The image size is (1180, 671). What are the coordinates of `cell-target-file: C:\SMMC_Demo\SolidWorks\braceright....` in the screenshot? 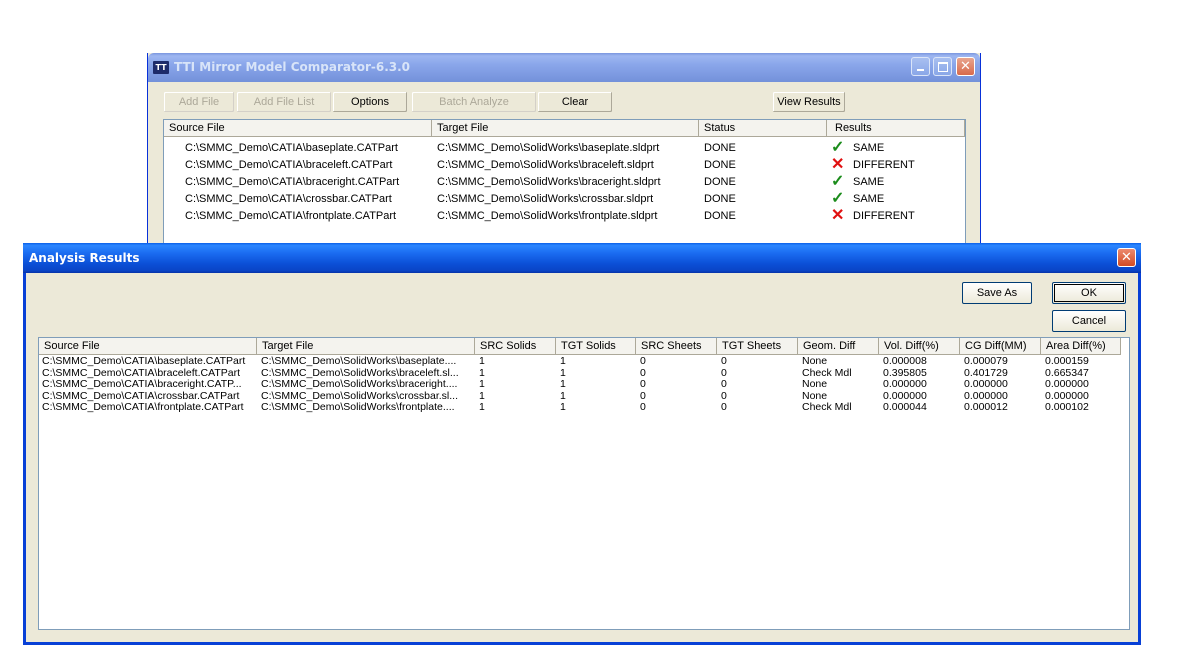 It's located at (359, 384).